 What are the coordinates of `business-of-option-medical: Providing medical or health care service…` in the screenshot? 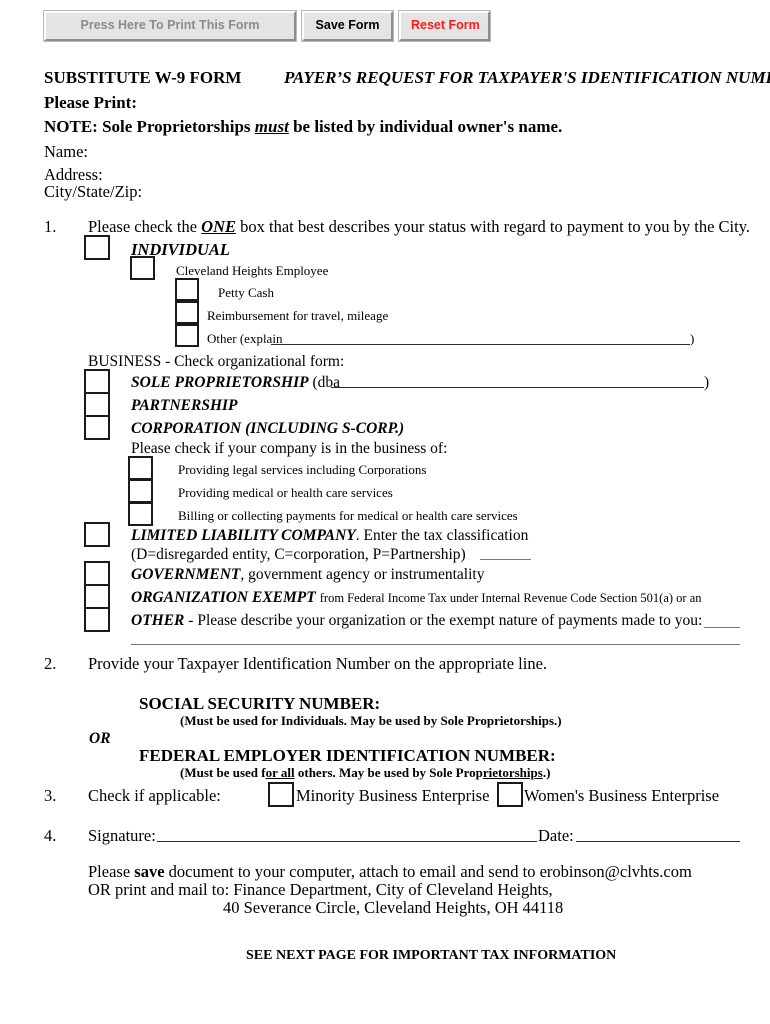 It's located at (285, 492).